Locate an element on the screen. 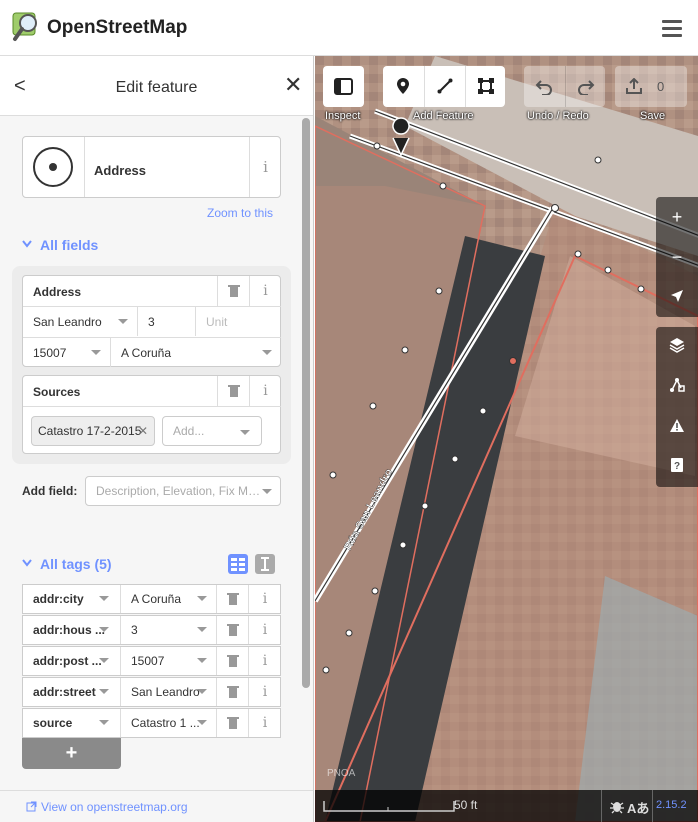 This screenshot has height=822, width=698. add-tag-button: + is located at coordinates (71, 753).